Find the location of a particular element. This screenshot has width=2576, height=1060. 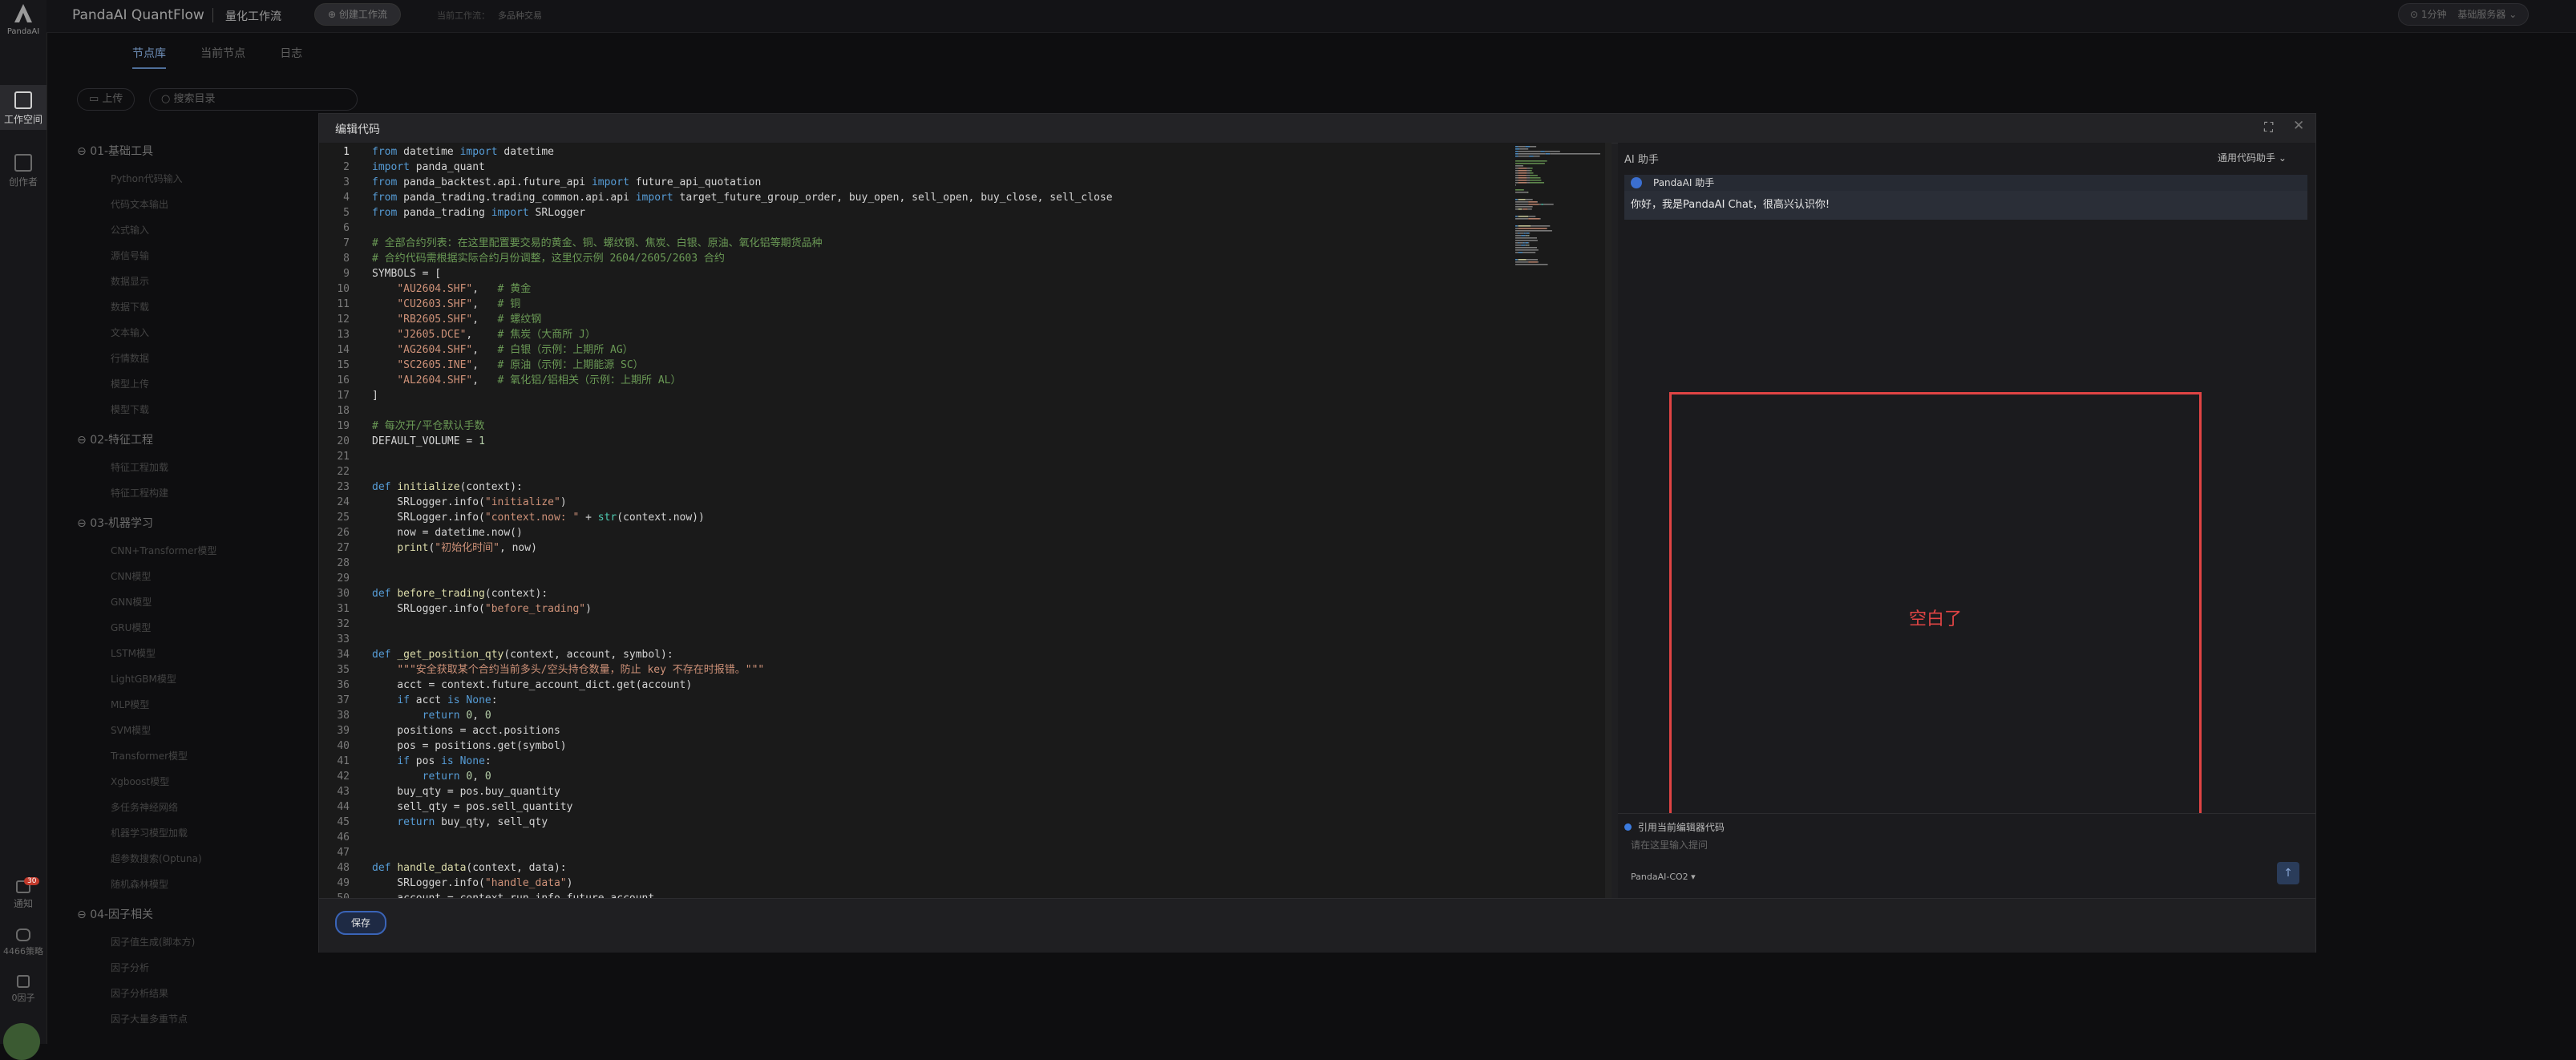

library-group: ⊖ 01-基础工具 is located at coordinates (115, 151).